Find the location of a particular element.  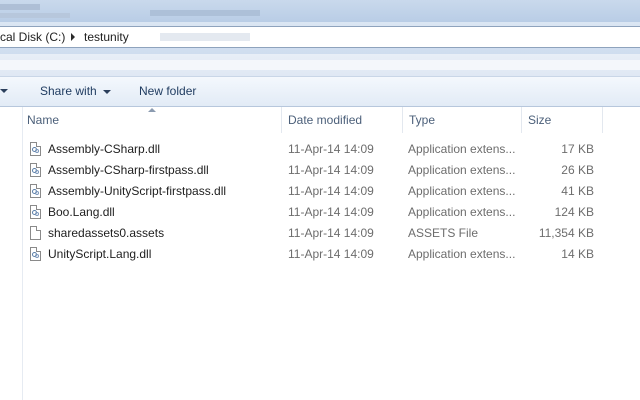

strip-highlight is located at coordinates (320, 65).